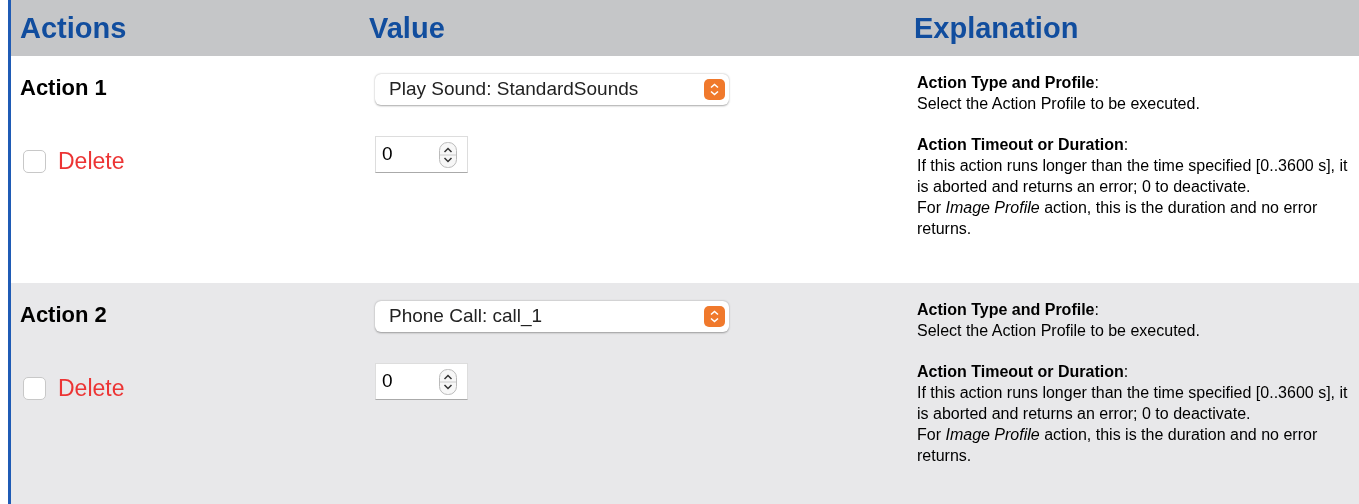 The height and width of the screenshot is (504, 1359). I want to click on actions-header: Actions, so click(73, 28).